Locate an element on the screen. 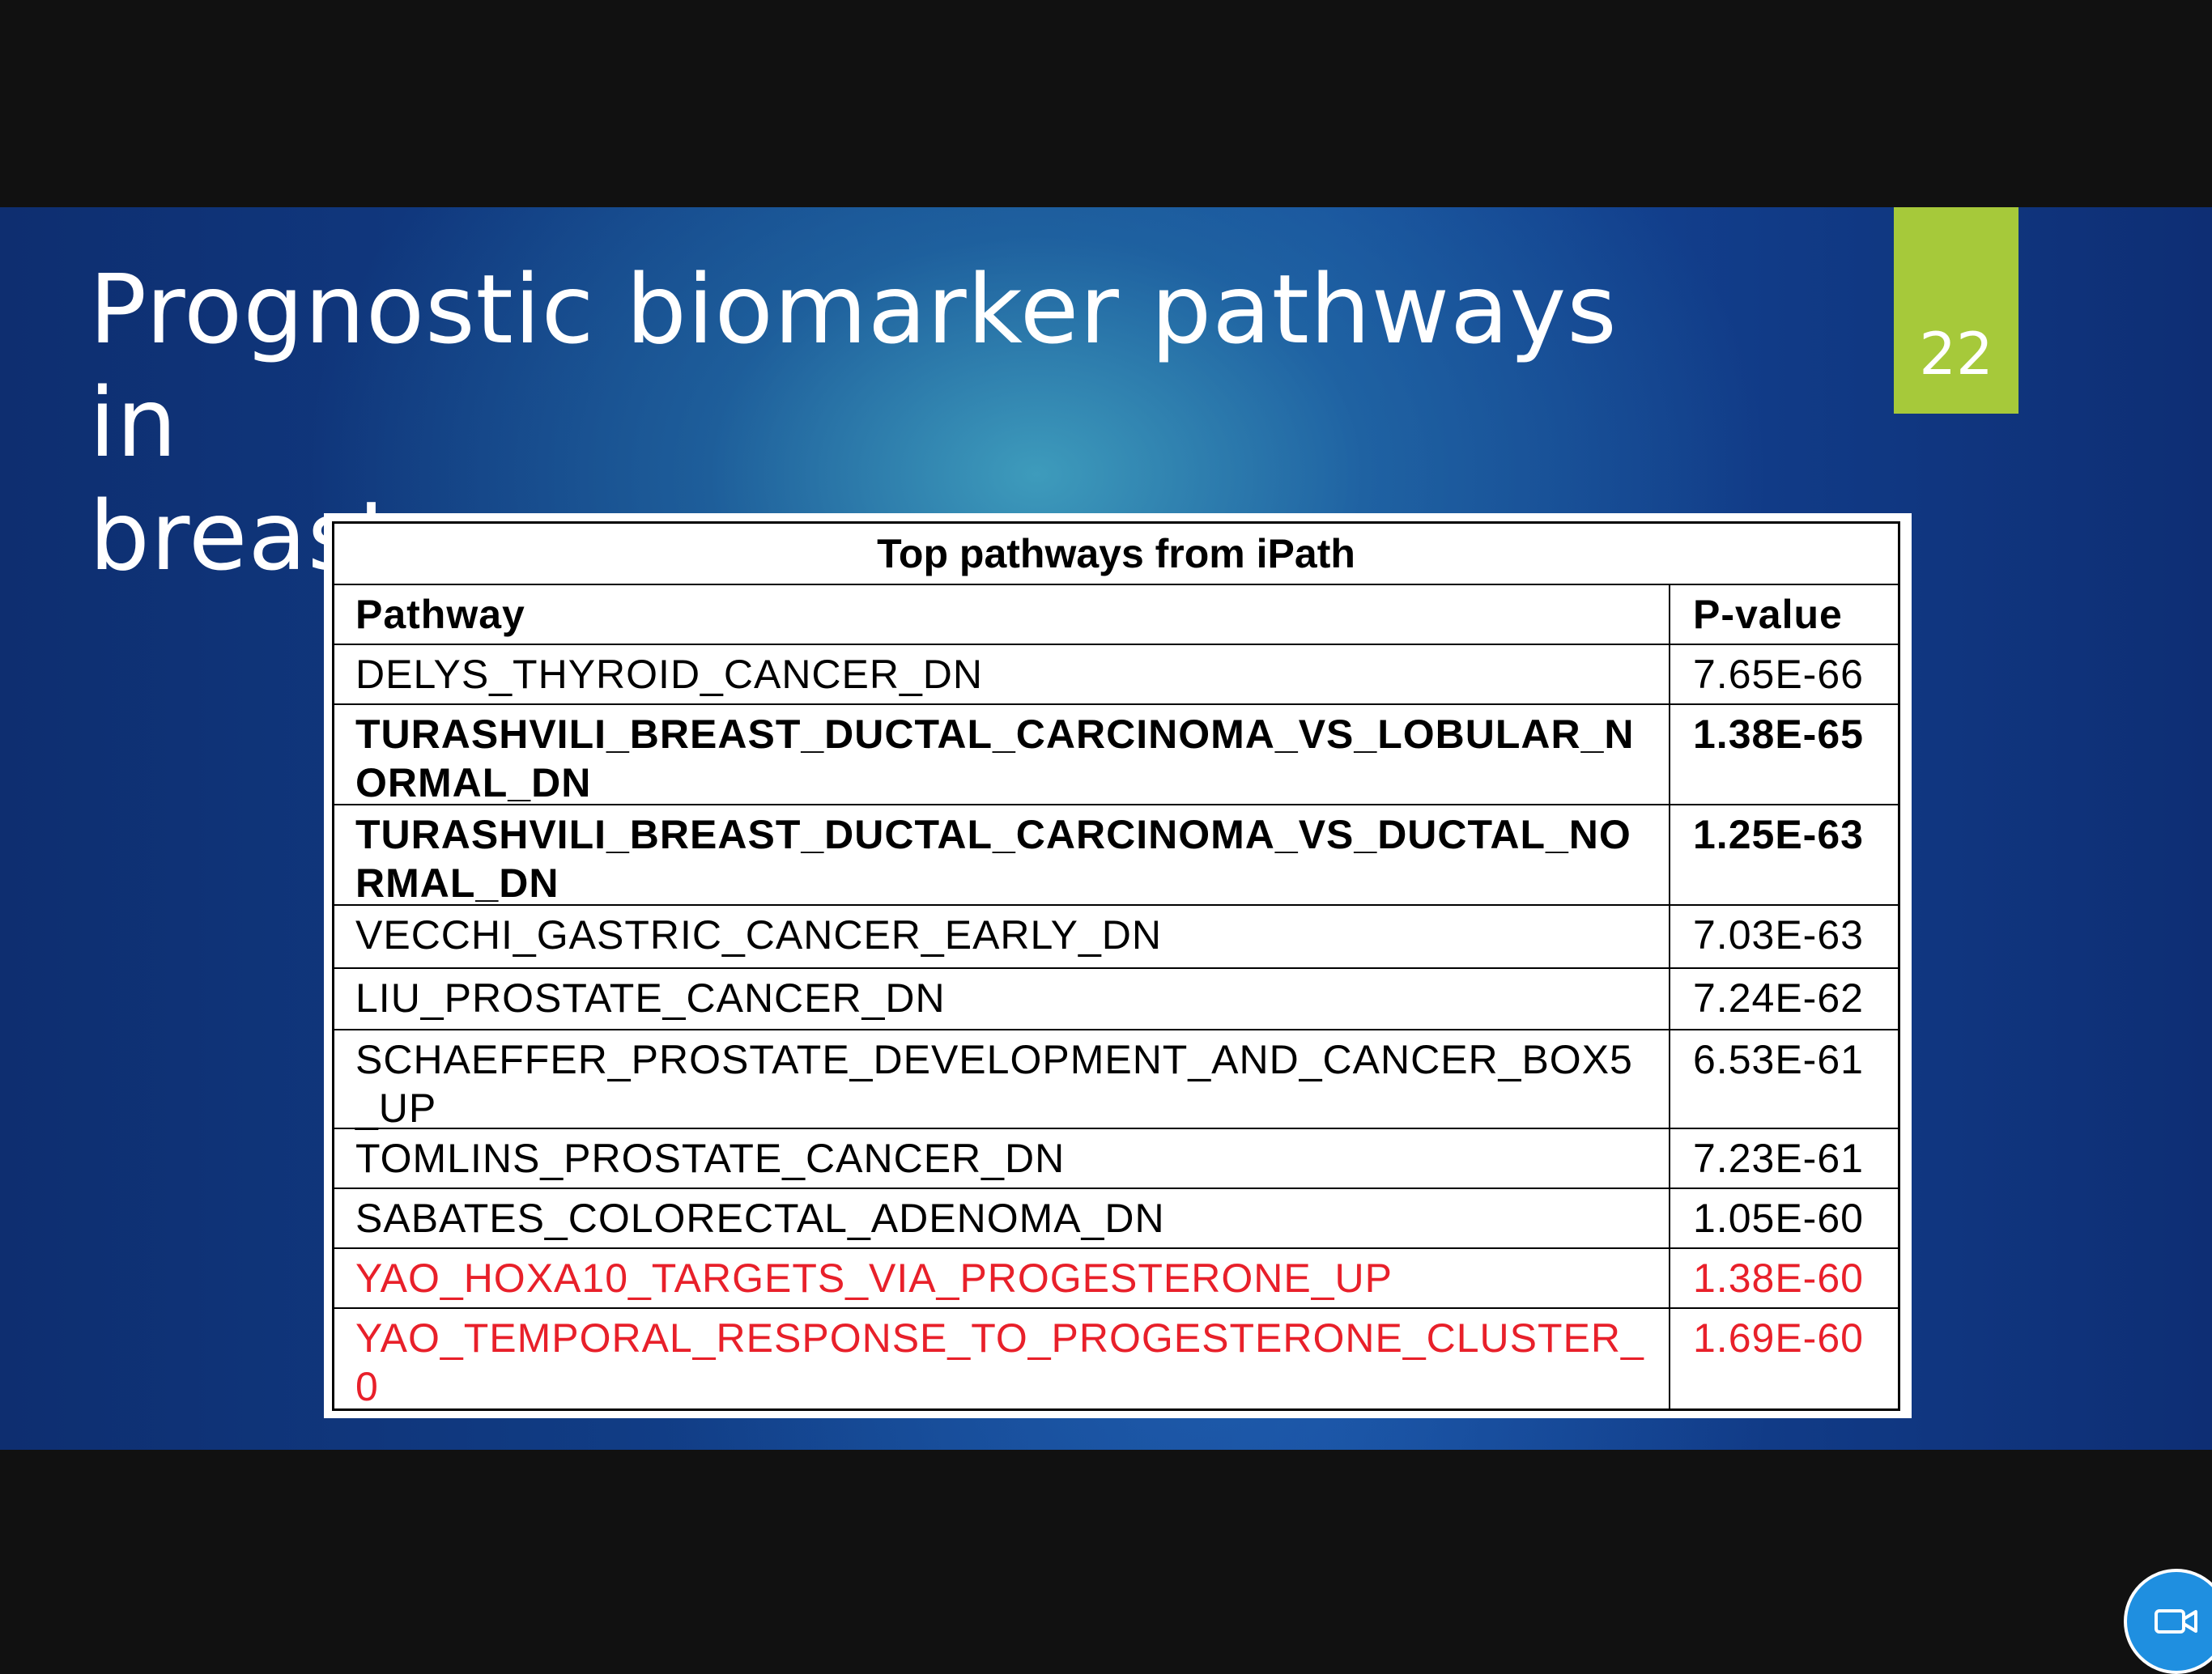  header-pathway: Pathway is located at coordinates (1002, 614).